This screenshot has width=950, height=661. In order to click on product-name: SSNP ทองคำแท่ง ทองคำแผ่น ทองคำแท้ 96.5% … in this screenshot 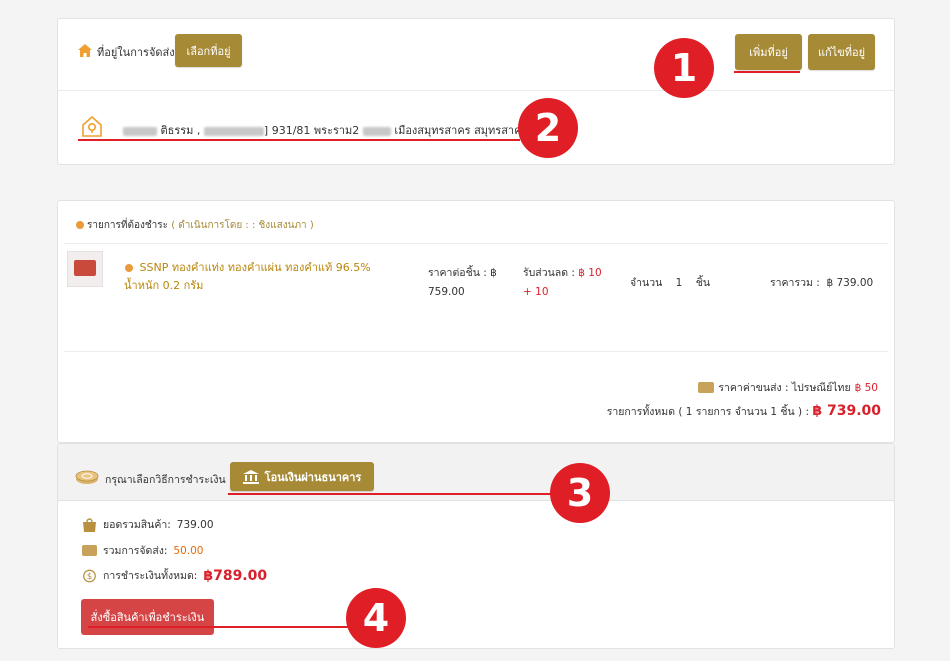, I will do `click(249, 277)`.